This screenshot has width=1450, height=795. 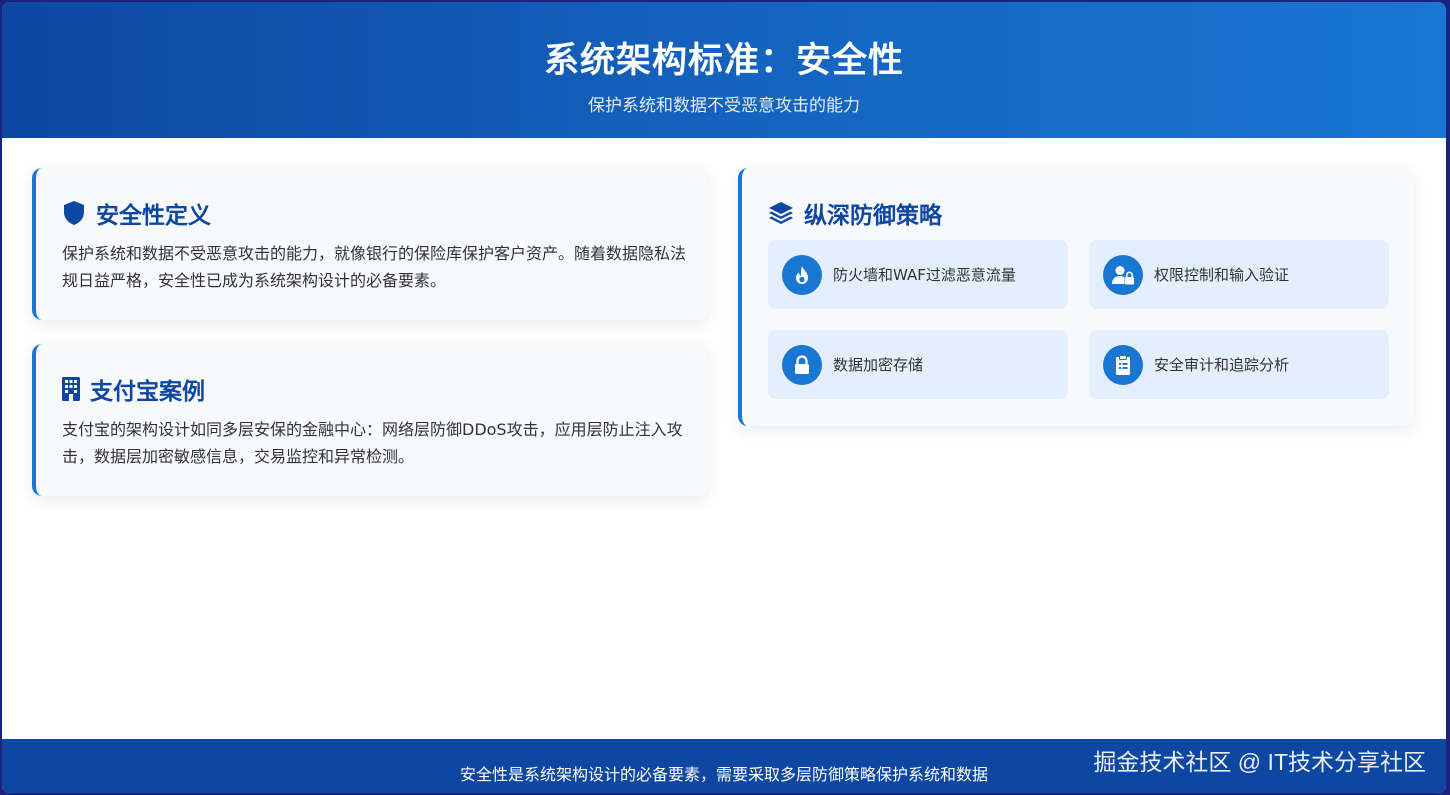 What do you see at coordinates (802, 274) in the screenshot?
I see `fire-icon` at bounding box center [802, 274].